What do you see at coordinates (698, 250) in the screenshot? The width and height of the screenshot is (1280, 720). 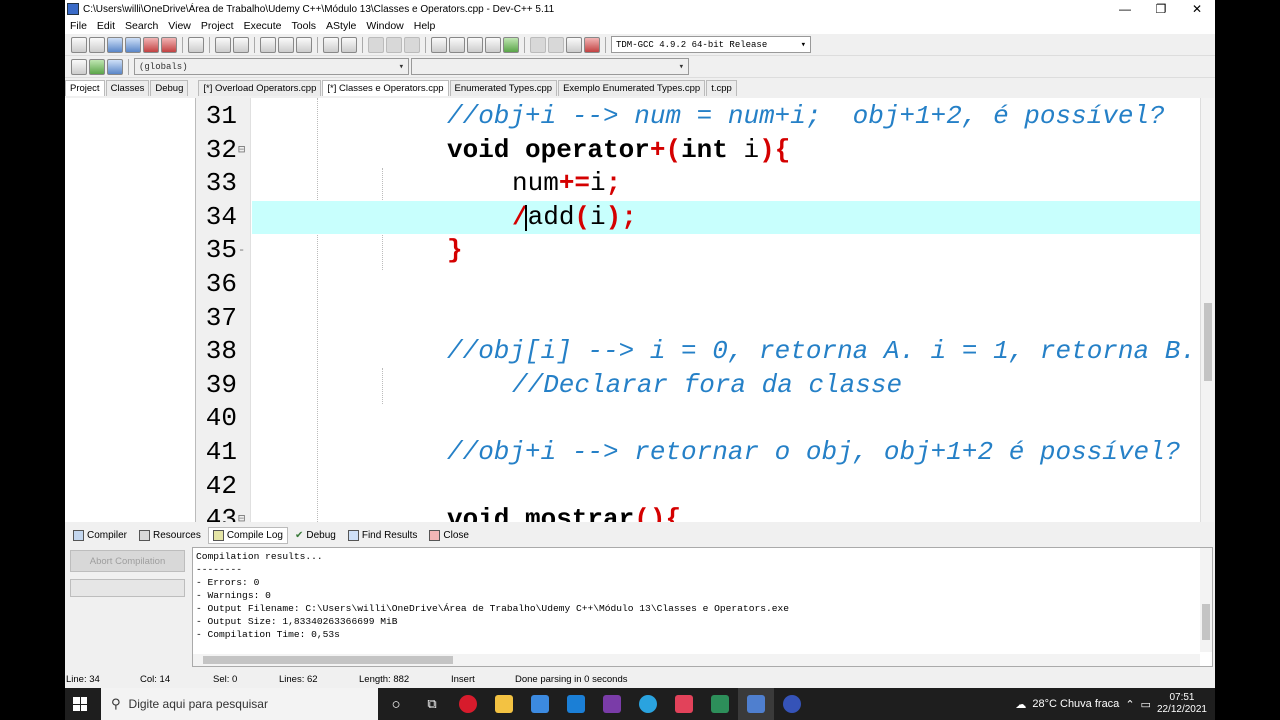 I see `code-line: 35-}` at bounding box center [698, 250].